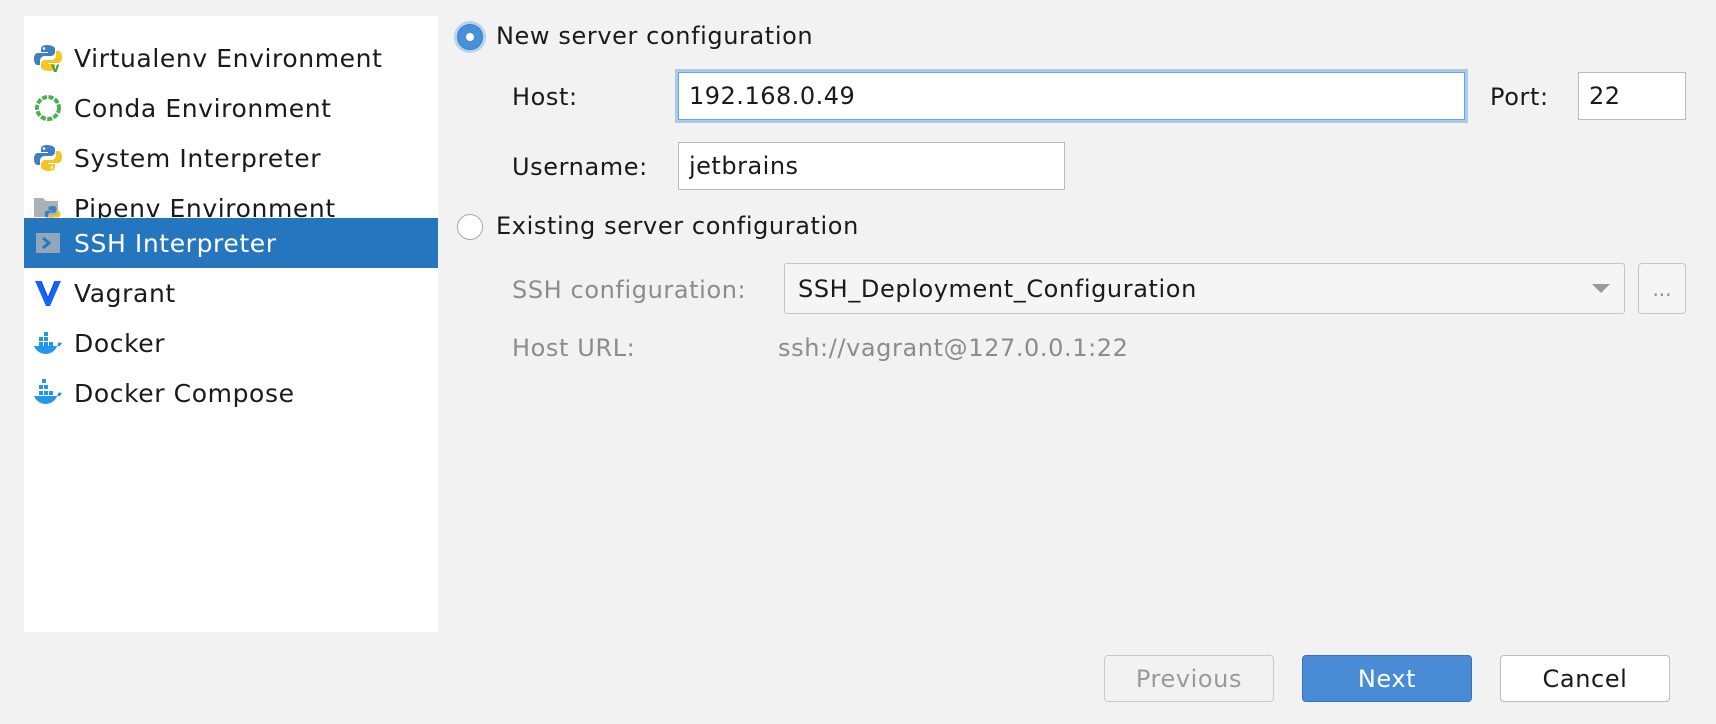 The width and height of the screenshot is (1716, 724). Describe the element at coordinates (125, 293) in the screenshot. I see `sidebar-item-label: Vagrant` at that location.